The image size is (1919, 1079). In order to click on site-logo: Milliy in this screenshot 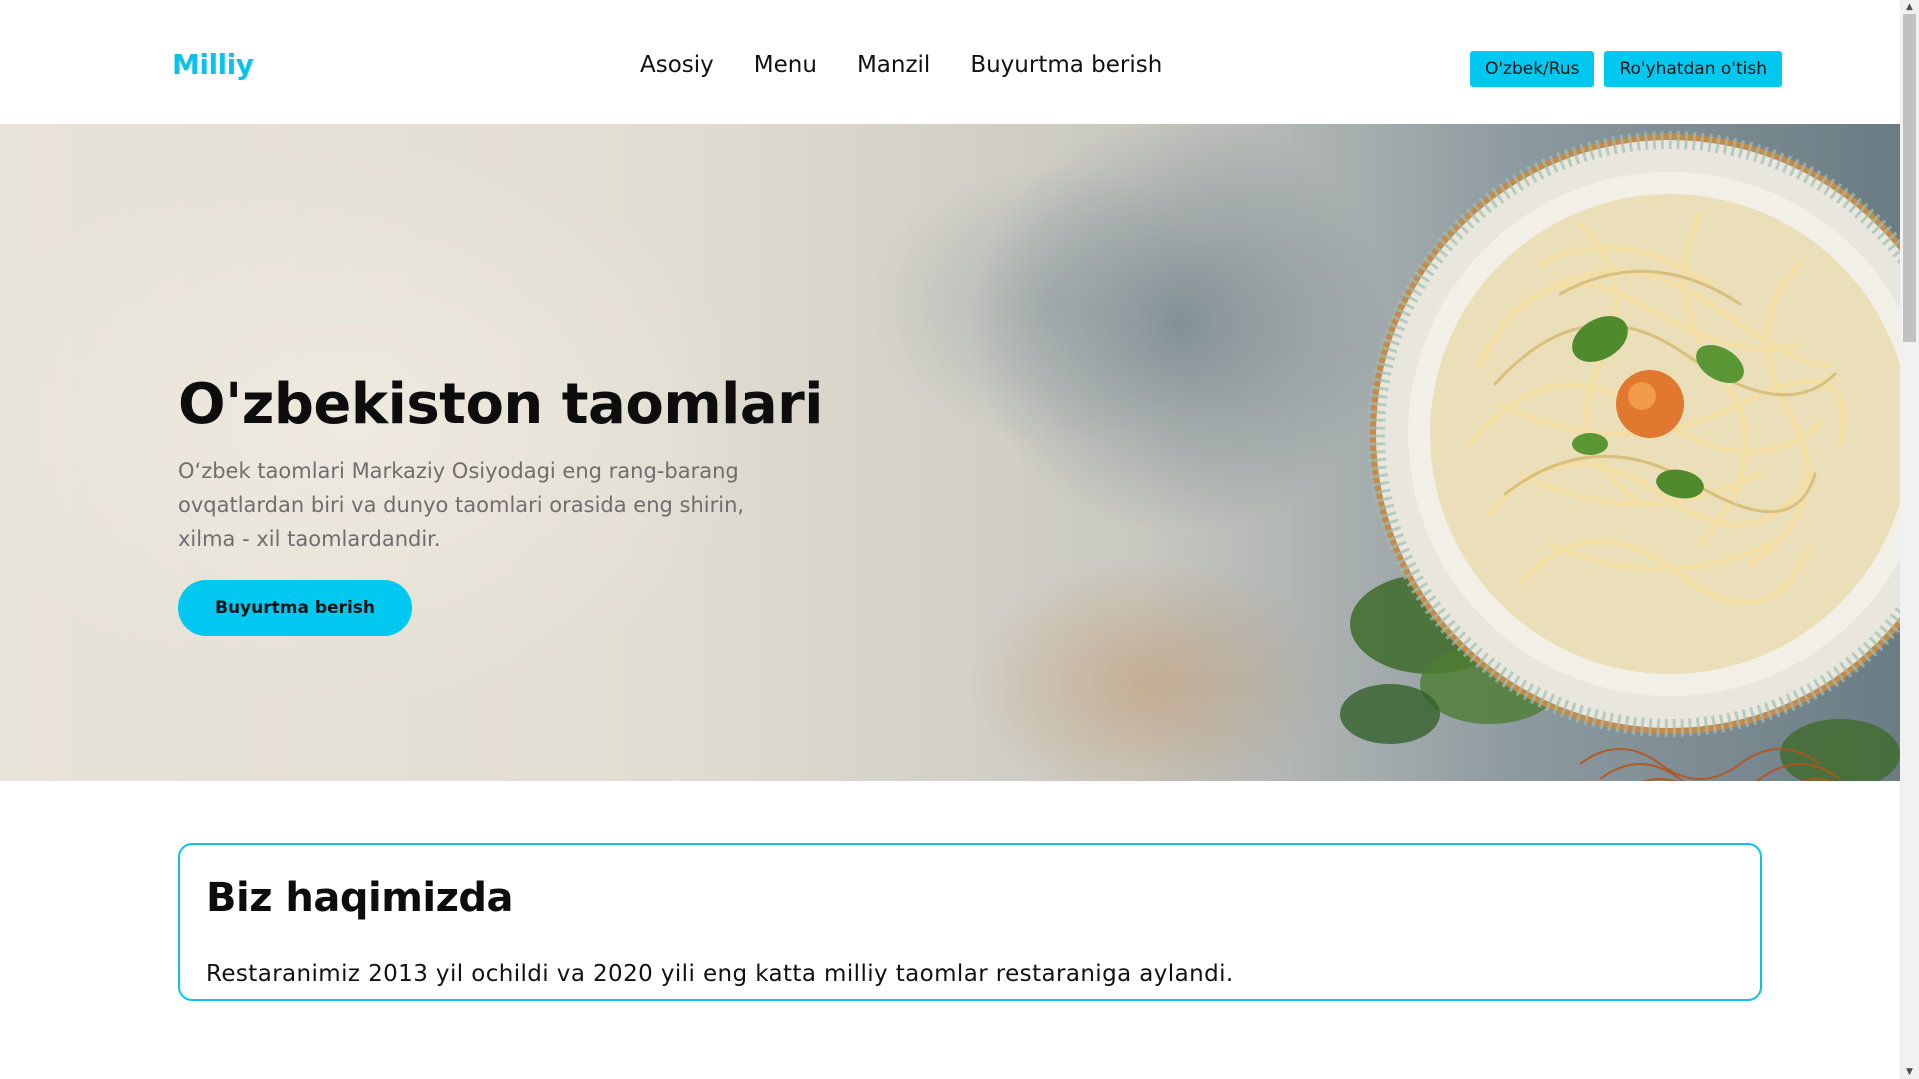, I will do `click(213, 64)`.